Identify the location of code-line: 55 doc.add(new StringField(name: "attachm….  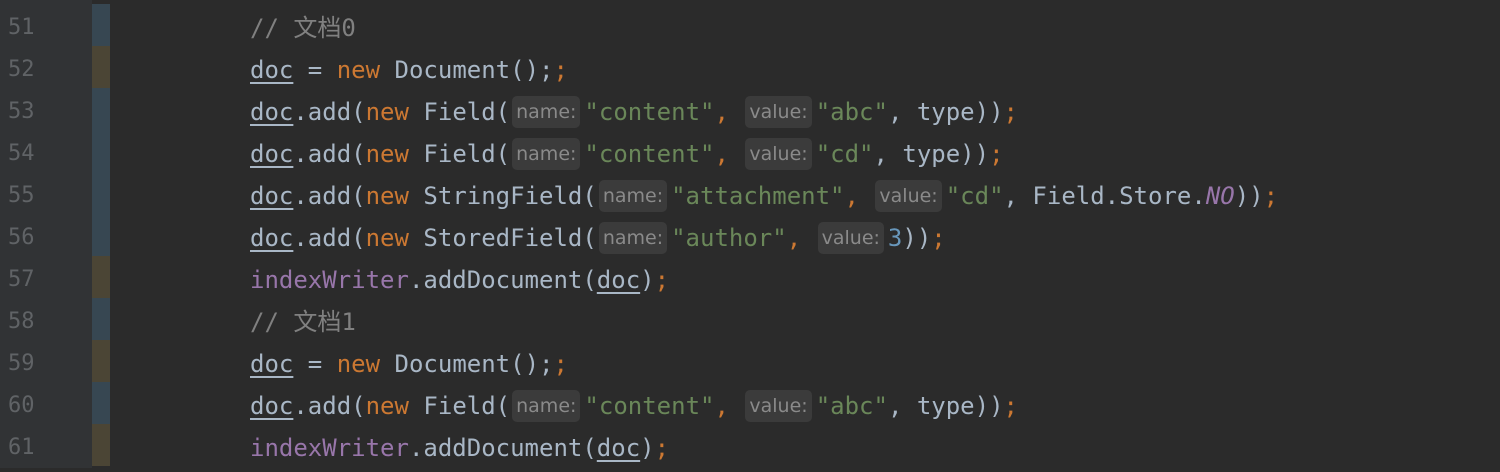
(750, 193).